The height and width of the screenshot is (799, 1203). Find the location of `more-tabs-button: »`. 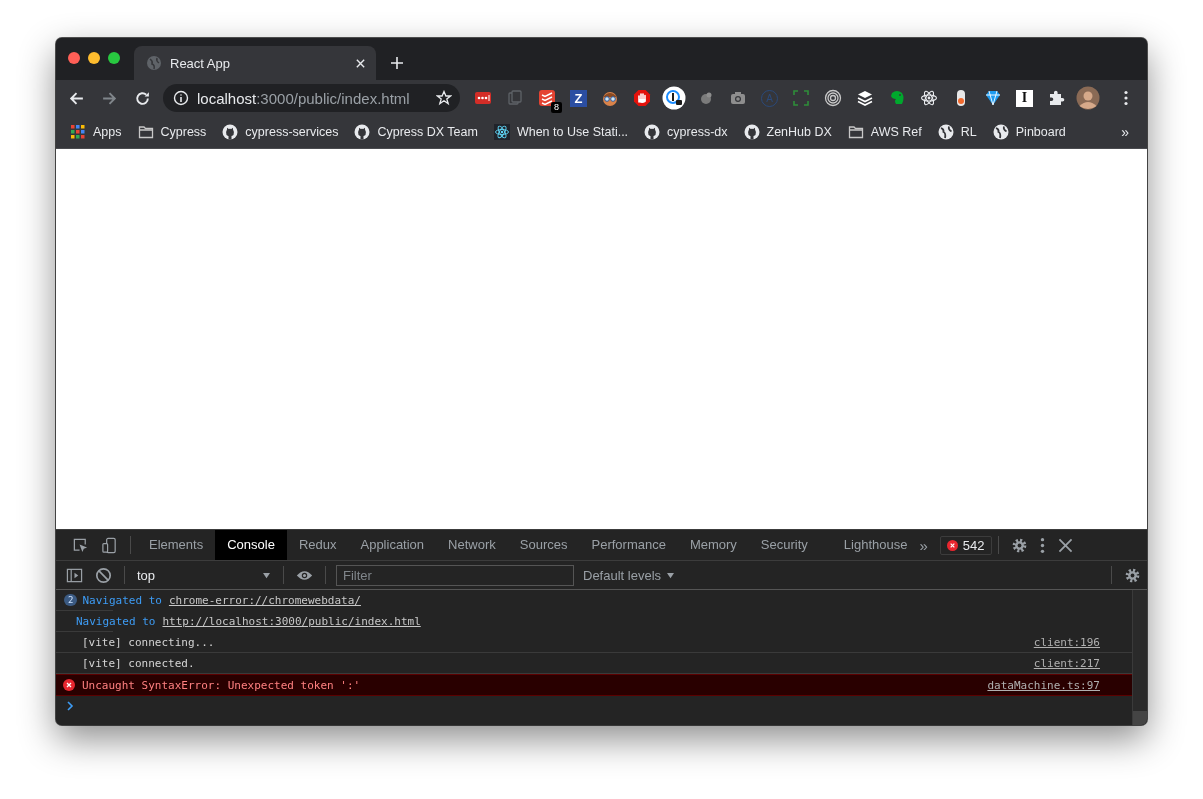

more-tabs-button: » is located at coordinates (923, 545).